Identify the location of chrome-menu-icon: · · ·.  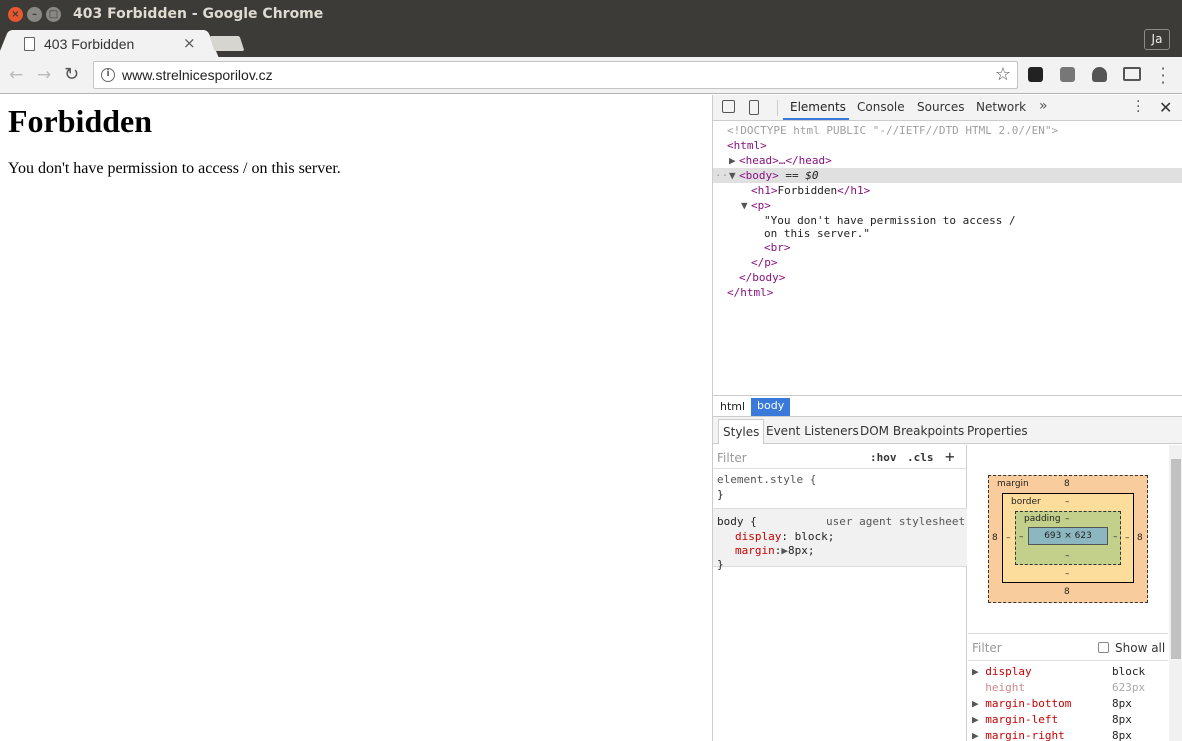
(1163, 76).